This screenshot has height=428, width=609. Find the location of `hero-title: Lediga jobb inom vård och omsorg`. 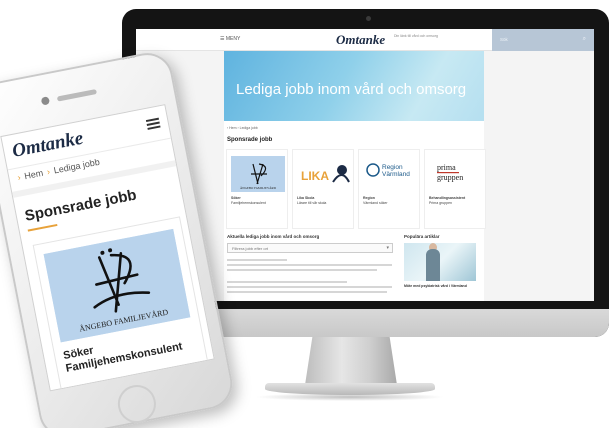

hero-title: Lediga jobb inom vård och omsorg is located at coordinates (351, 89).